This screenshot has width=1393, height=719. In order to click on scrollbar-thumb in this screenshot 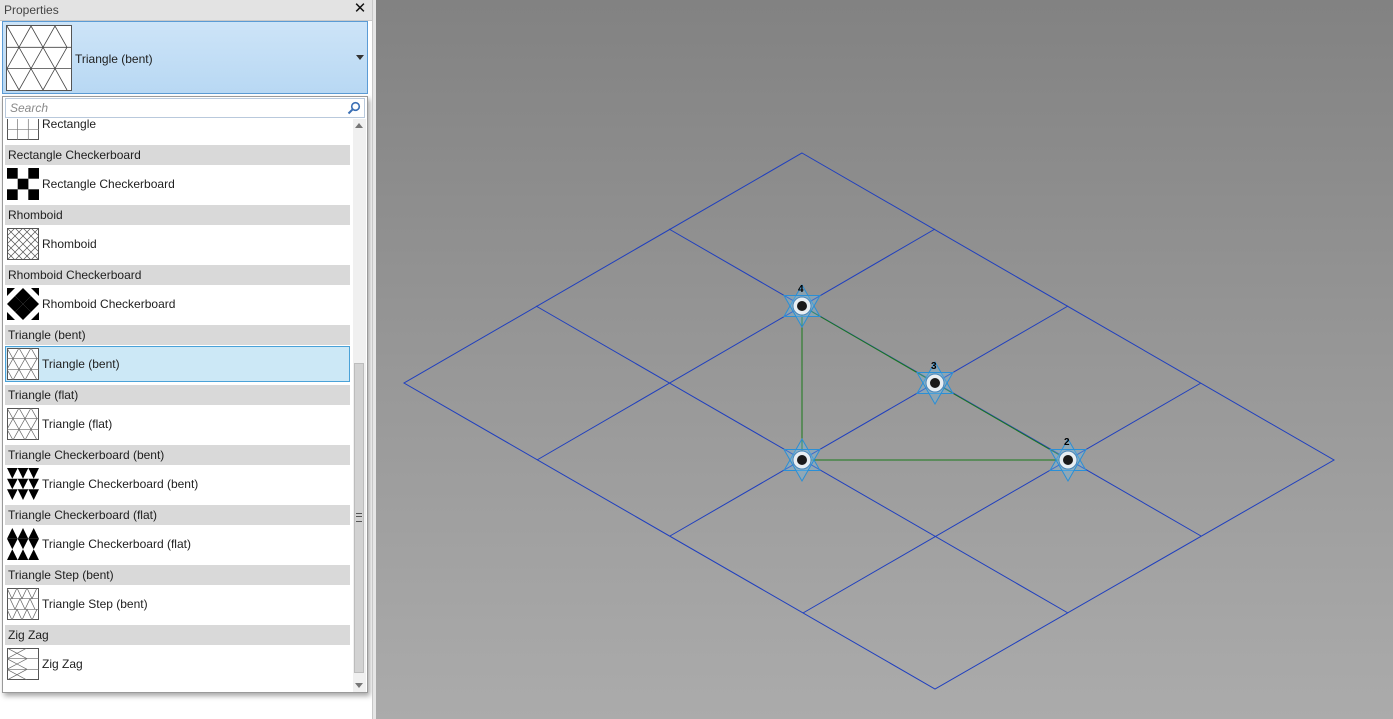, I will do `click(359, 518)`.